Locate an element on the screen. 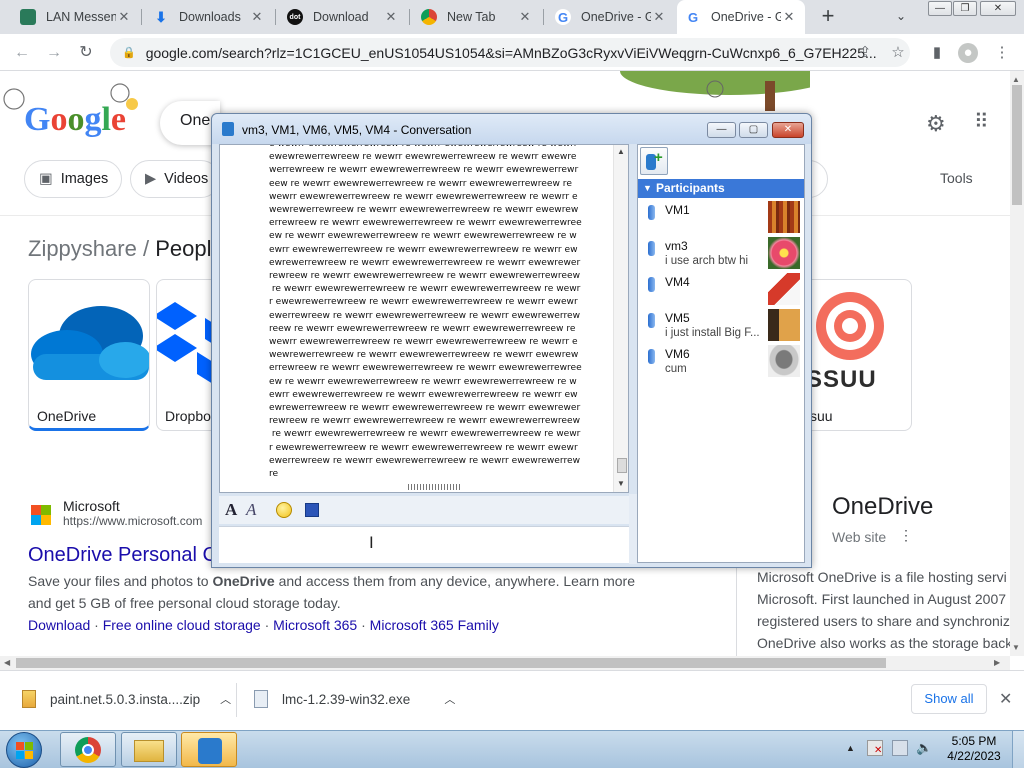  page-vertical-scrollbar: ▲ ▼ is located at coordinates (1017, 363).